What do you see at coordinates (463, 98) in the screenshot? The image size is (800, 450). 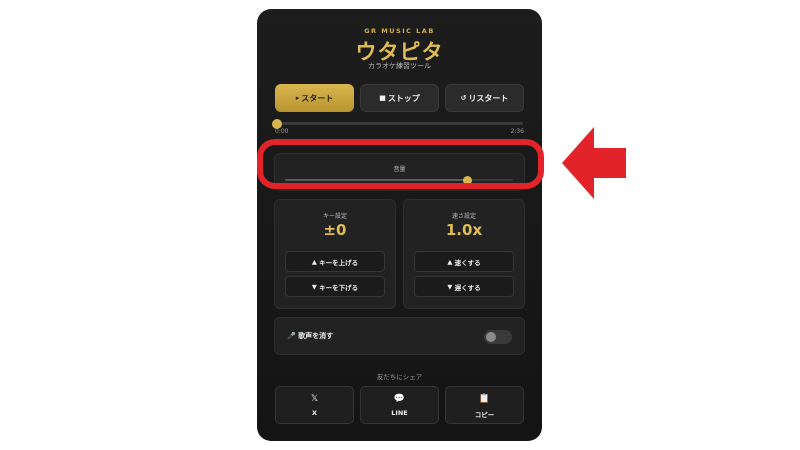 I see `restart-icon: ↺` at bounding box center [463, 98].